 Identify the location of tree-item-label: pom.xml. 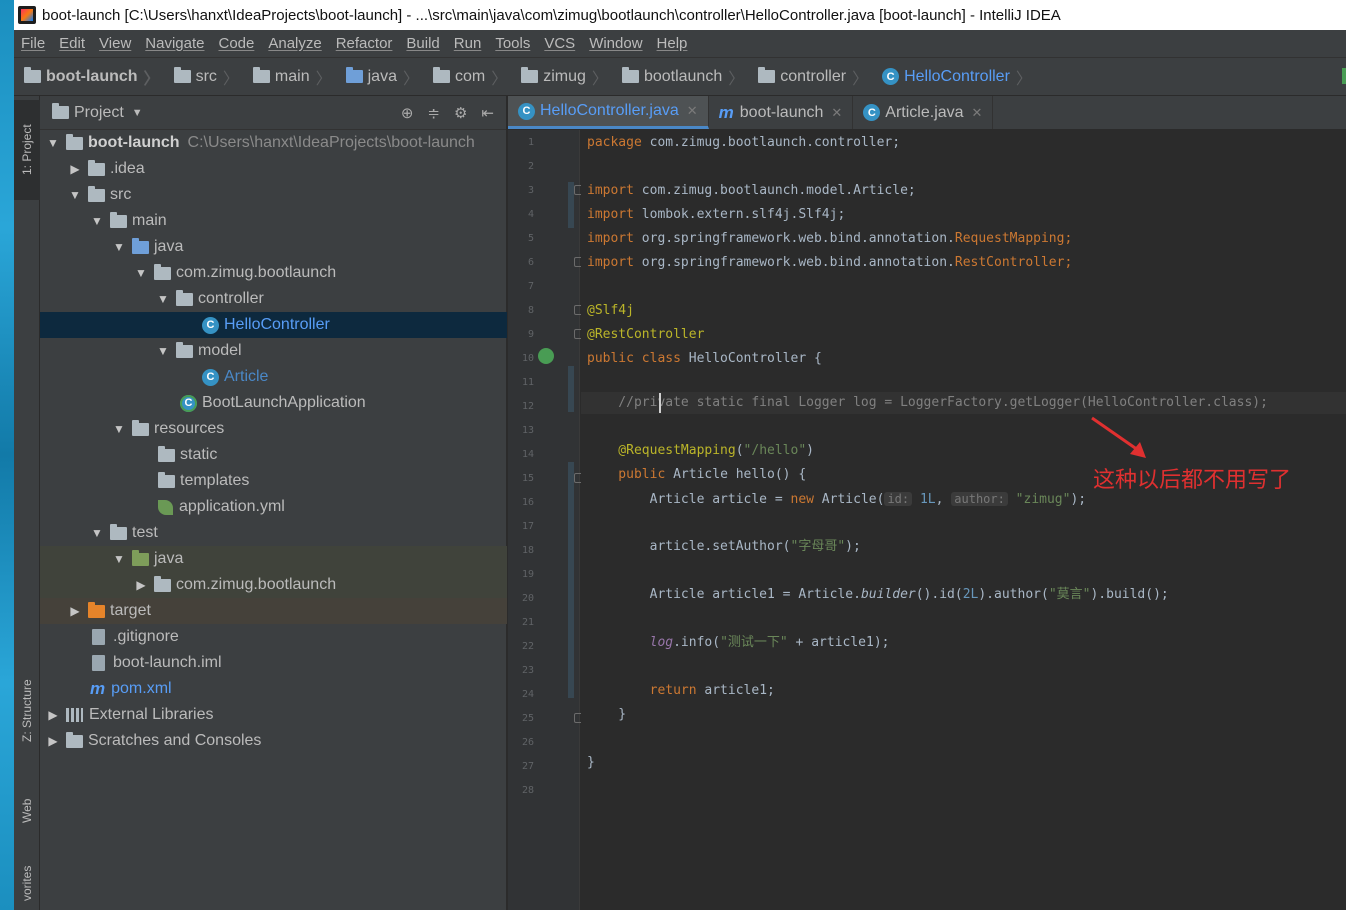
(141, 688).